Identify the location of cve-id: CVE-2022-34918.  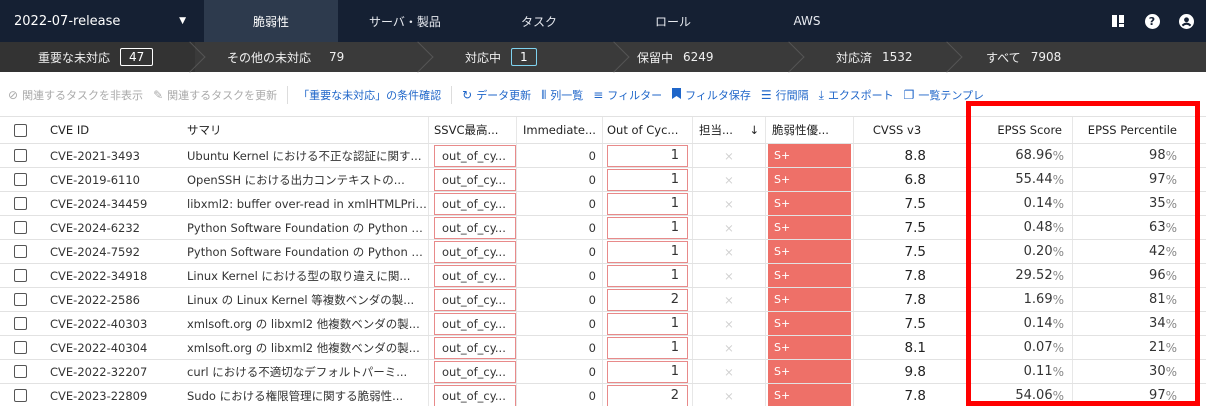
(110, 275).